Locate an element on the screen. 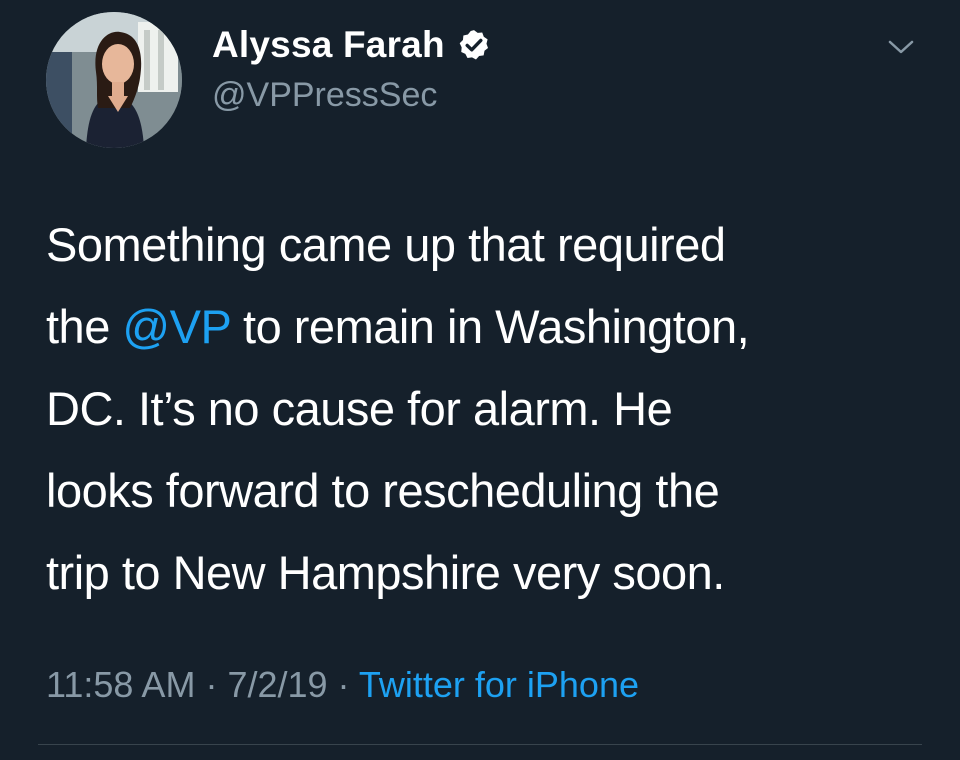 The width and height of the screenshot is (960, 760). avatar is located at coordinates (114, 80).